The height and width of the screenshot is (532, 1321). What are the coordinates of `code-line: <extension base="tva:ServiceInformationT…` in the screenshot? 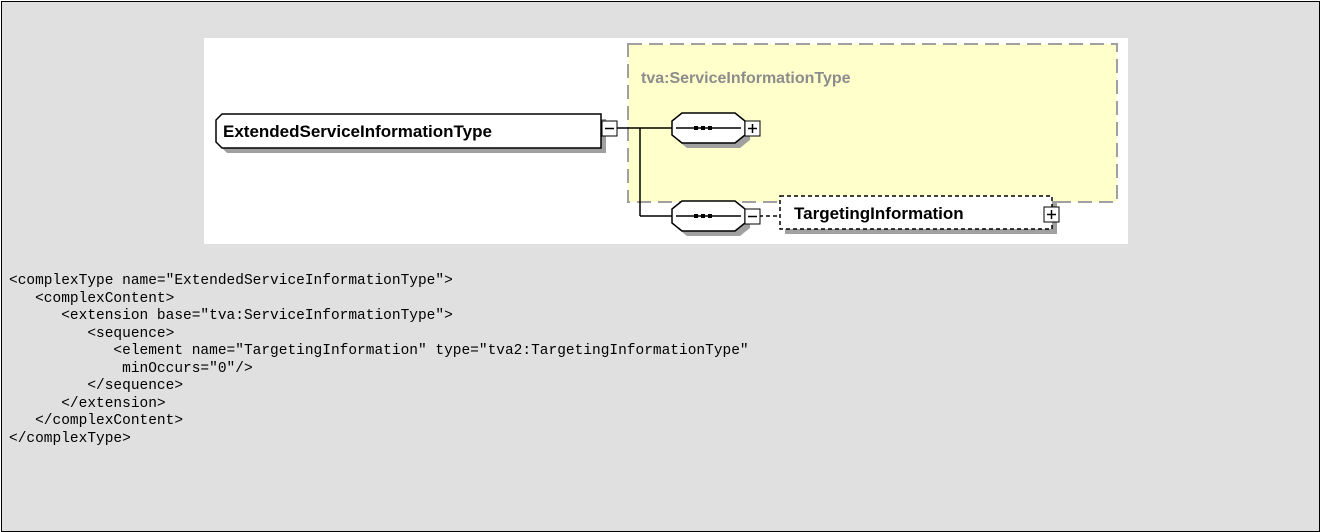 It's located at (231, 316).